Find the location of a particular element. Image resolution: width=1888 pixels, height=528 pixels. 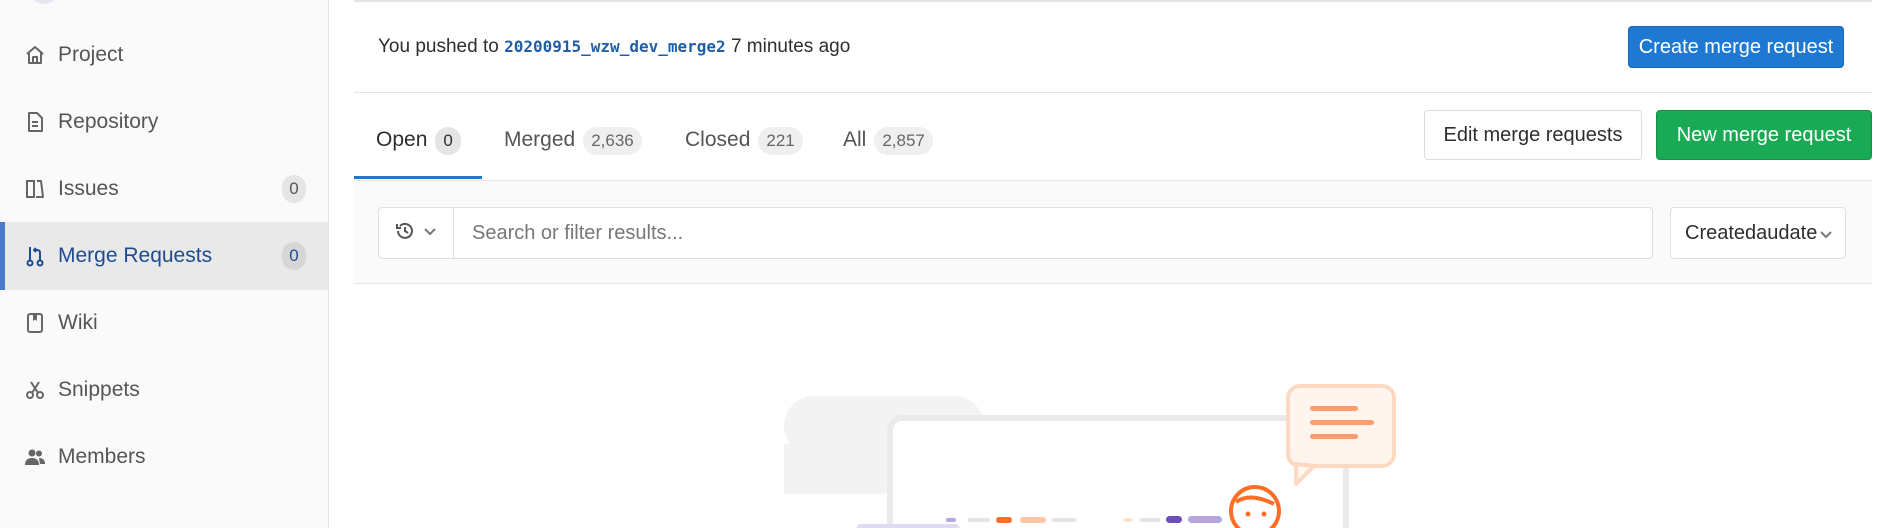

tab-all: All 2,857 is located at coordinates (888, 149).